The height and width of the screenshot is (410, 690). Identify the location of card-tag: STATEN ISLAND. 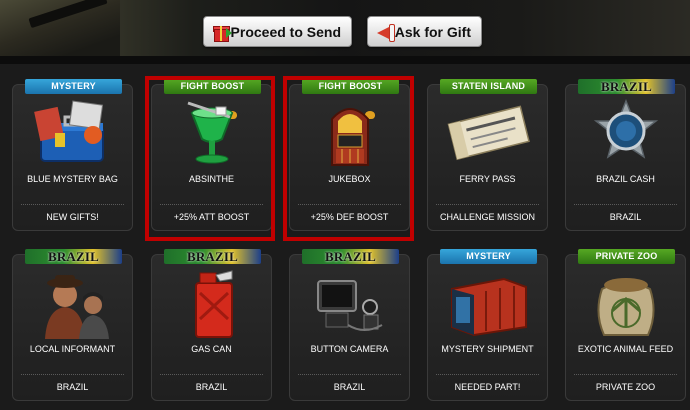
(488, 86).